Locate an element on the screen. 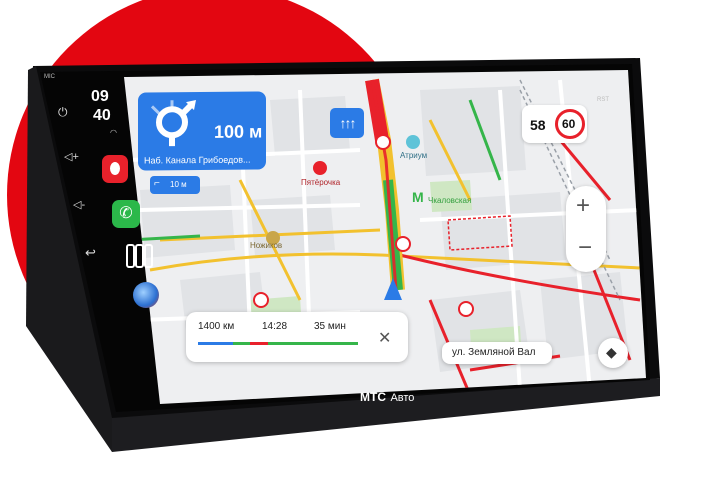  next-maneuver-card: ⌐ 10 м is located at coordinates (175, 185).